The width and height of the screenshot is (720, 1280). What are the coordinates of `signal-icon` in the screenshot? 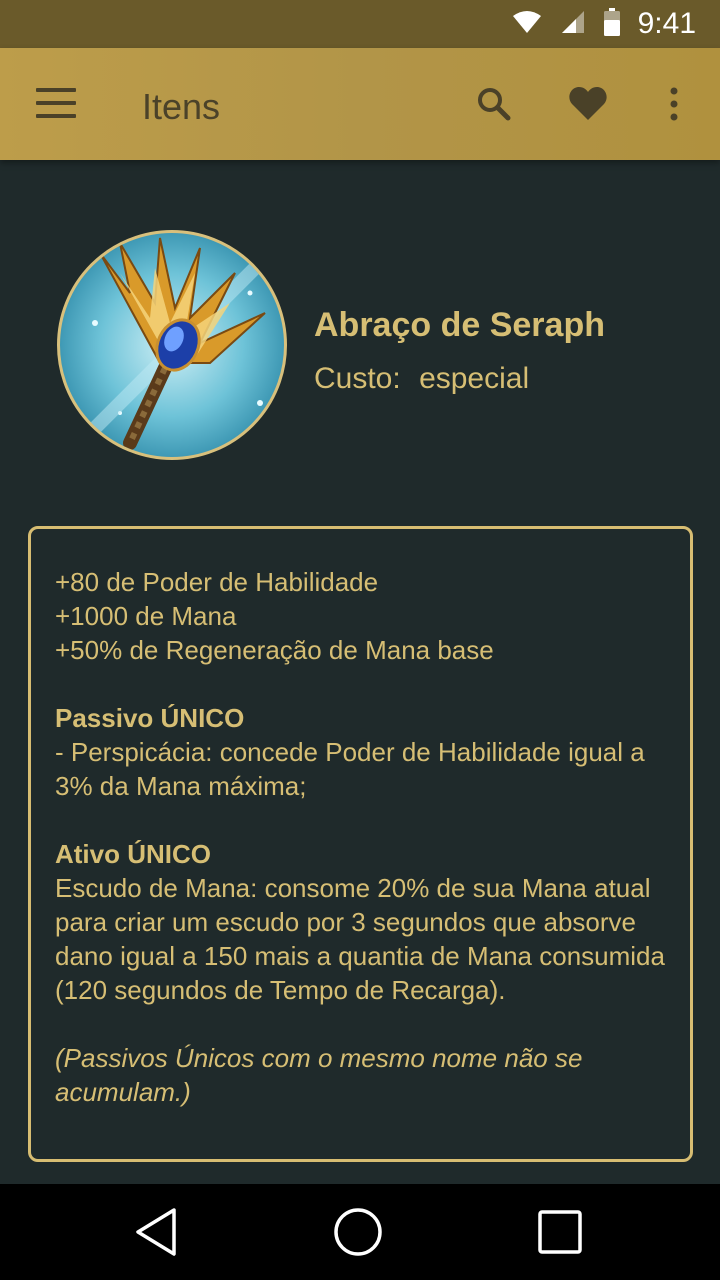 It's located at (573, 24).